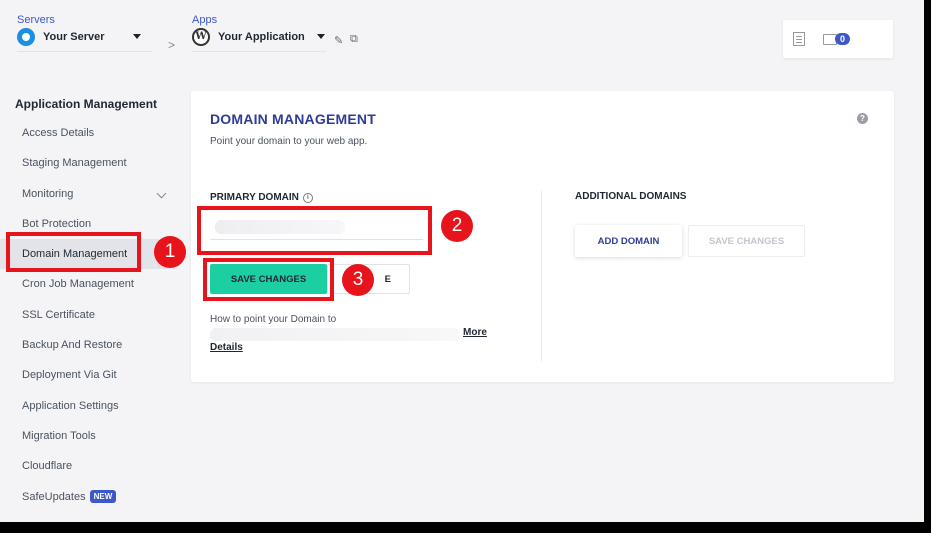 The image size is (931, 533). Describe the element at coordinates (293, 119) in the screenshot. I see `page-title: DOMAIN MANAGEMENT` at that location.